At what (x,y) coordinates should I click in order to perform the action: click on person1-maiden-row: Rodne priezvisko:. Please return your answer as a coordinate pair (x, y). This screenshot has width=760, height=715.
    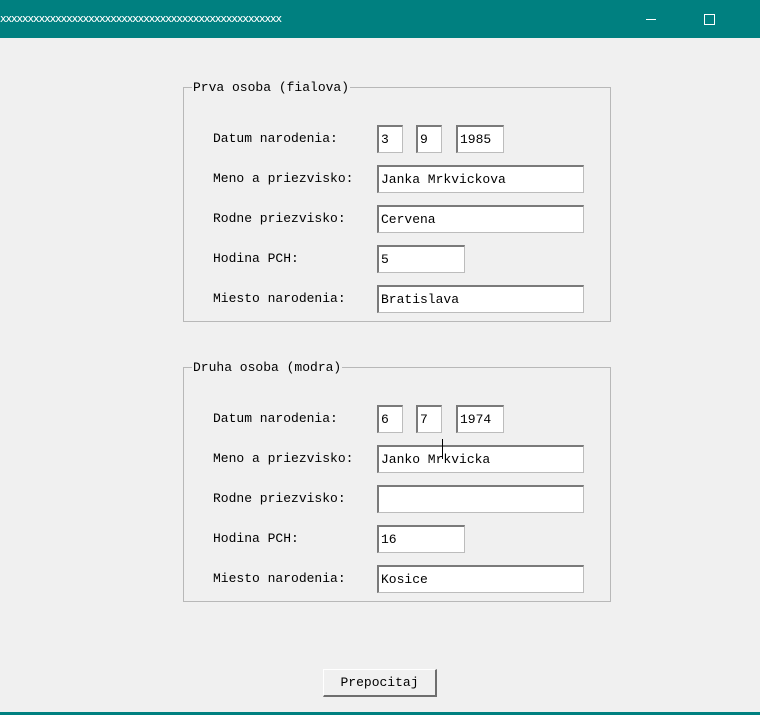
    Looking at the image, I should click on (398, 219).